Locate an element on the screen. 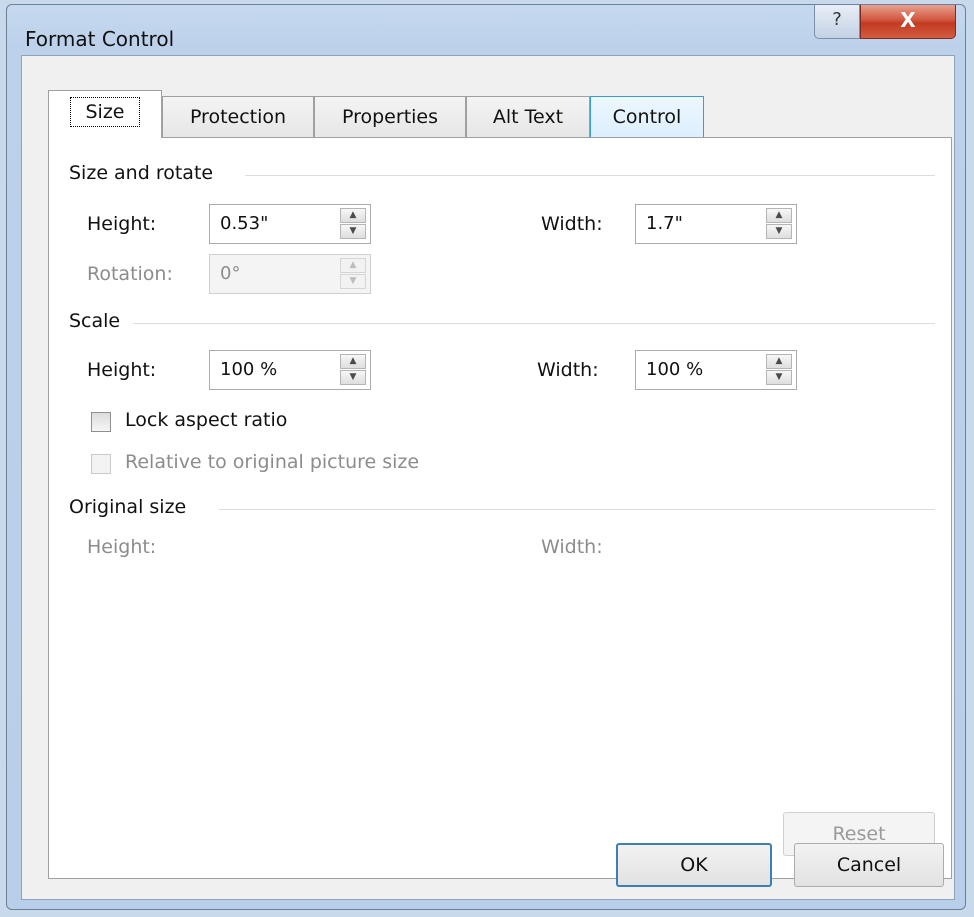  tab-label: Protection is located at coordinates (238, 117).